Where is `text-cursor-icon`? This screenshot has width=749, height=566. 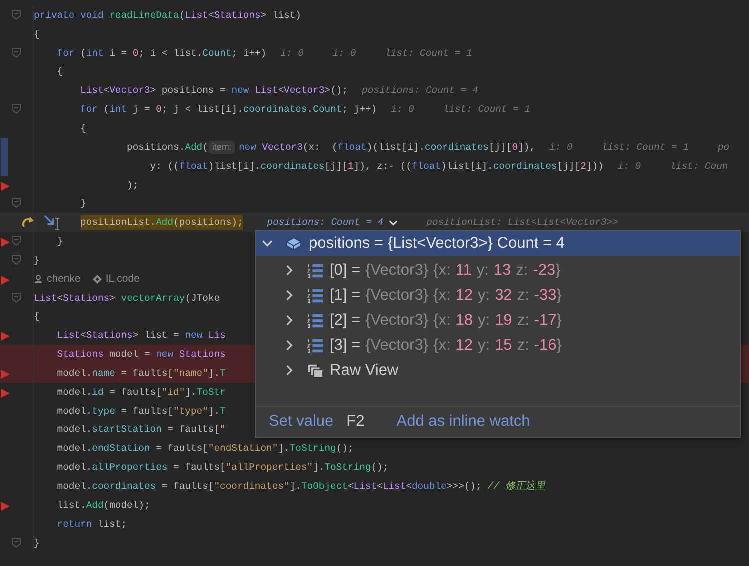
text-cursor-icon is located at coordinates (57, 224).